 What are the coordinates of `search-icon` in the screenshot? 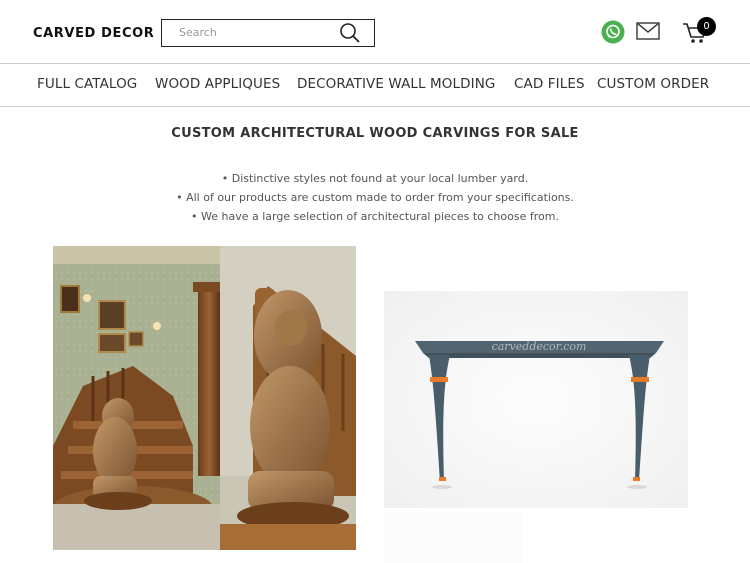 It's located at (350, 33).